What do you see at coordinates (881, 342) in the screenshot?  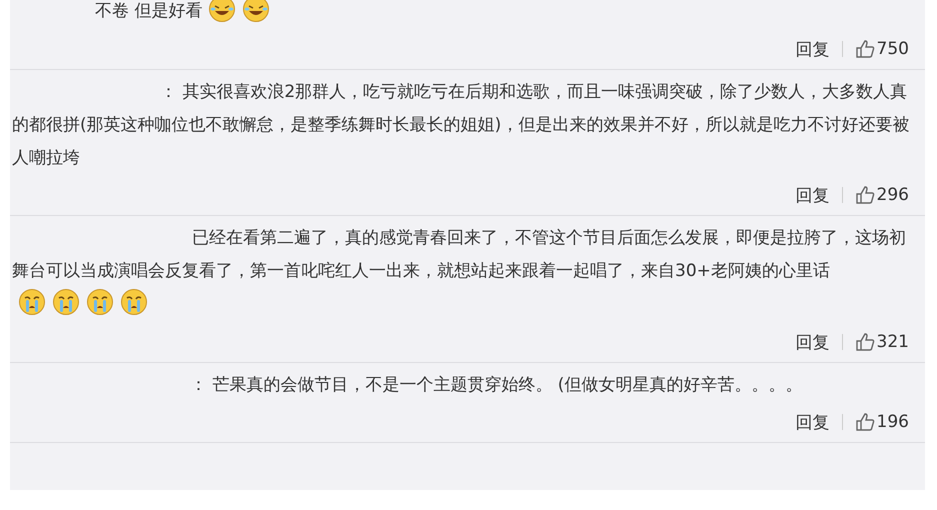 I see `like-button: 321` at bounding box center [881, 342].